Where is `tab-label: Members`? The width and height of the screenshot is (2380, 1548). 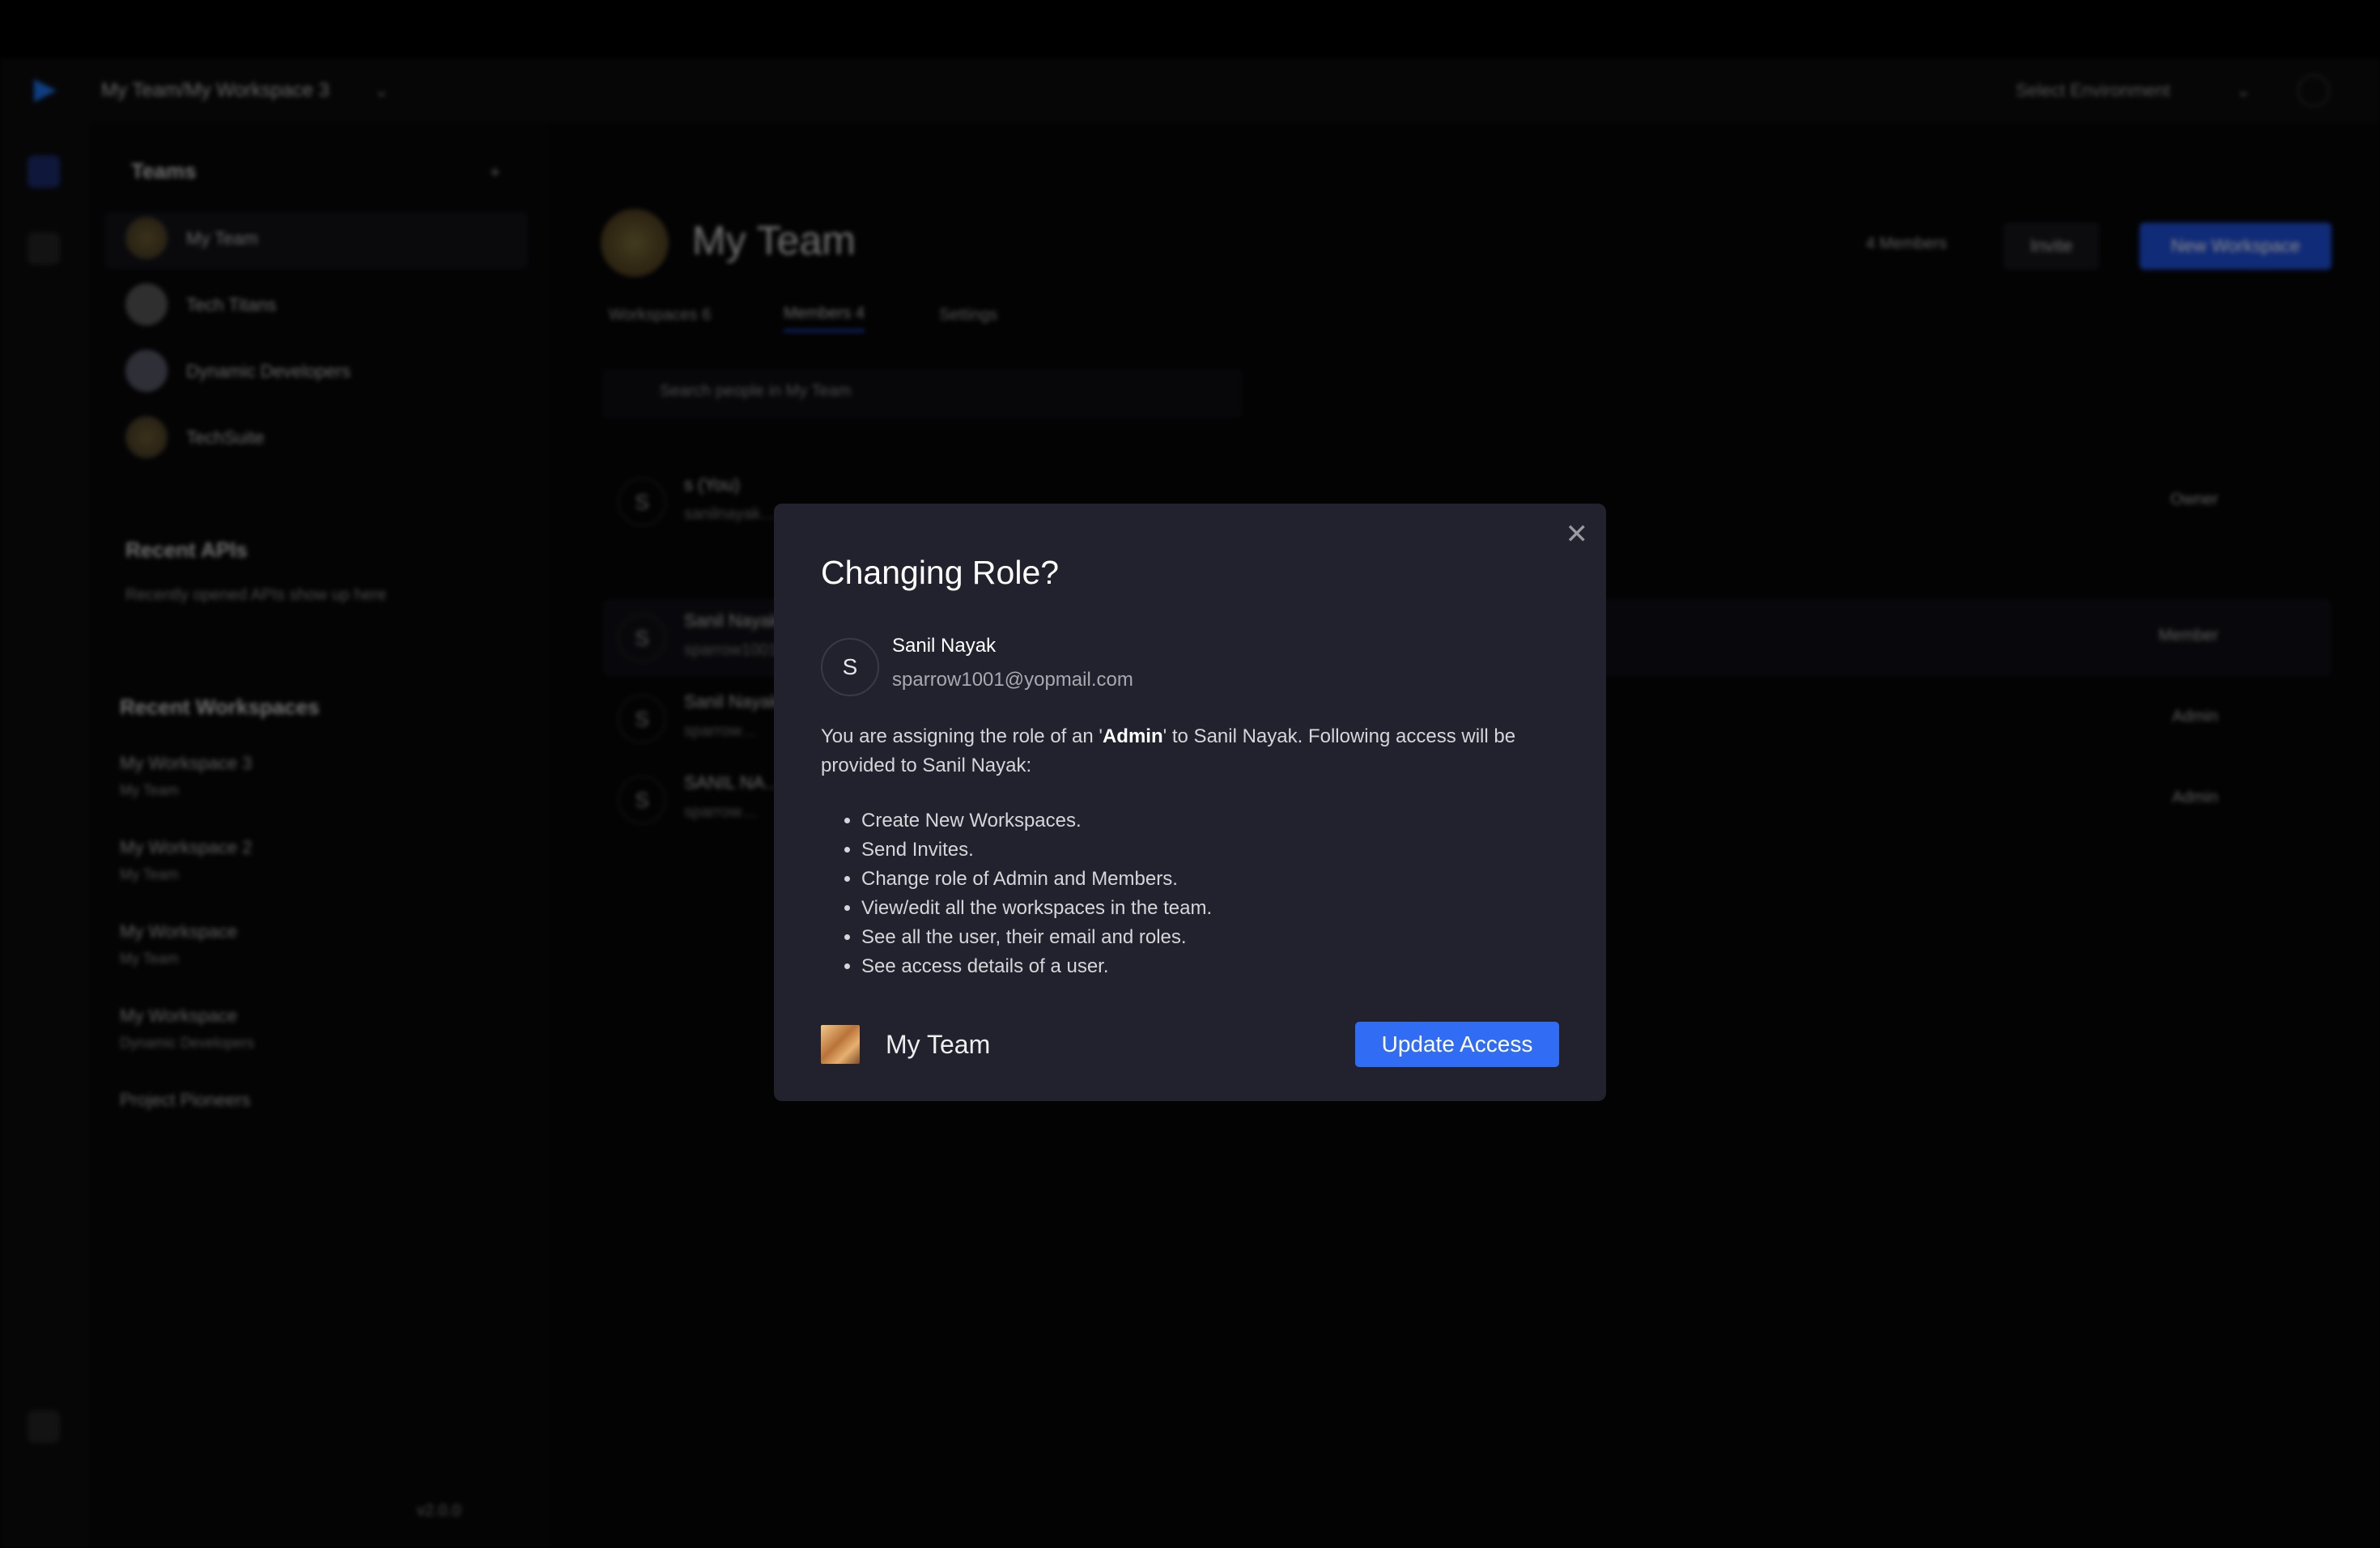 tab-label: Members is located at coordinates (818, 313).